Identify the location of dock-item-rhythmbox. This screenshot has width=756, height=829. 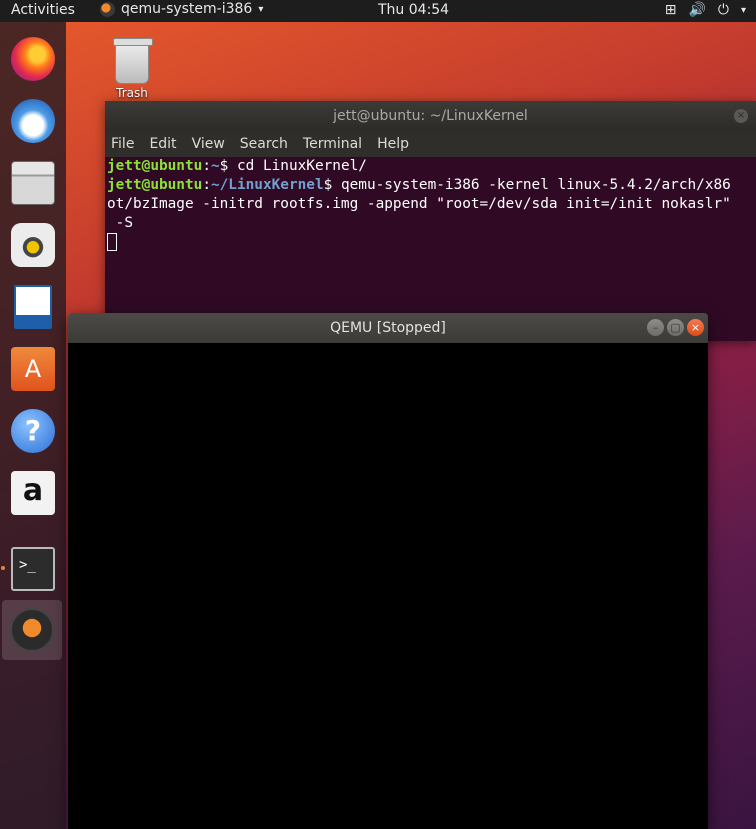
(33, 245).